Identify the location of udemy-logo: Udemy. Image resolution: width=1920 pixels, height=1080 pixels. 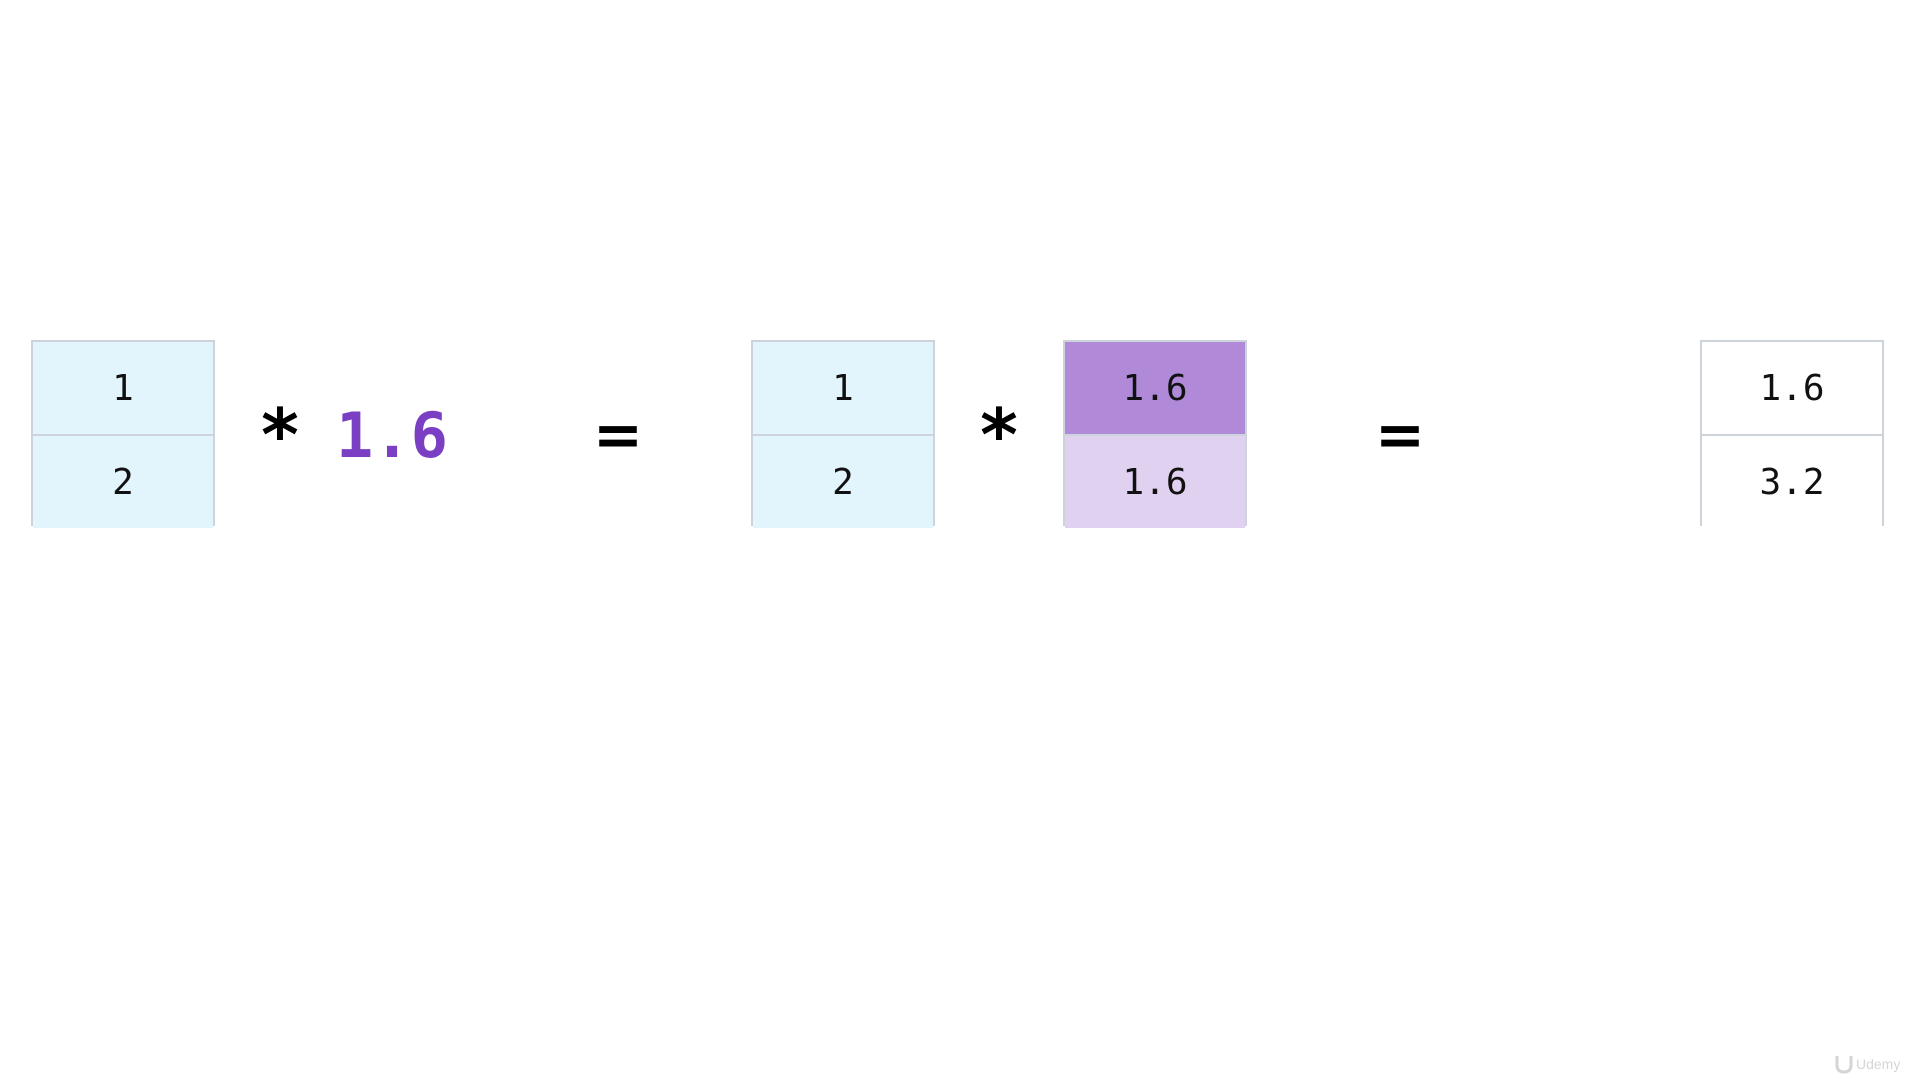
(1867, 1065).